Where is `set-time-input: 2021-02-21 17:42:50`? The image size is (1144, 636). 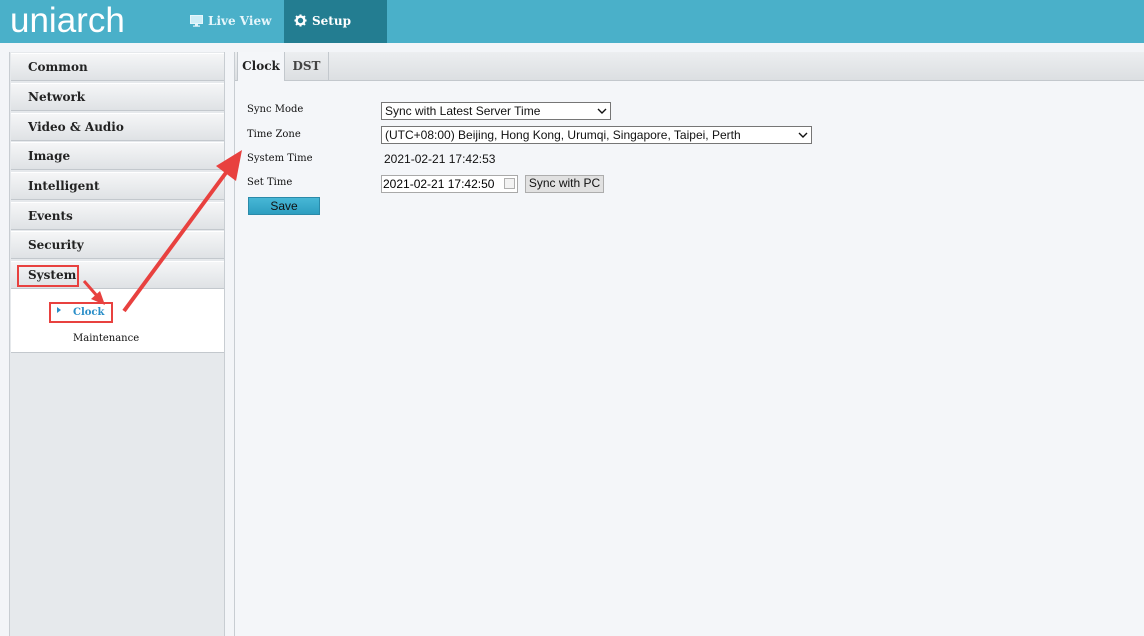
set-time-input: 2021-02-21 17:42:50 is located at coordinates (449, 184).